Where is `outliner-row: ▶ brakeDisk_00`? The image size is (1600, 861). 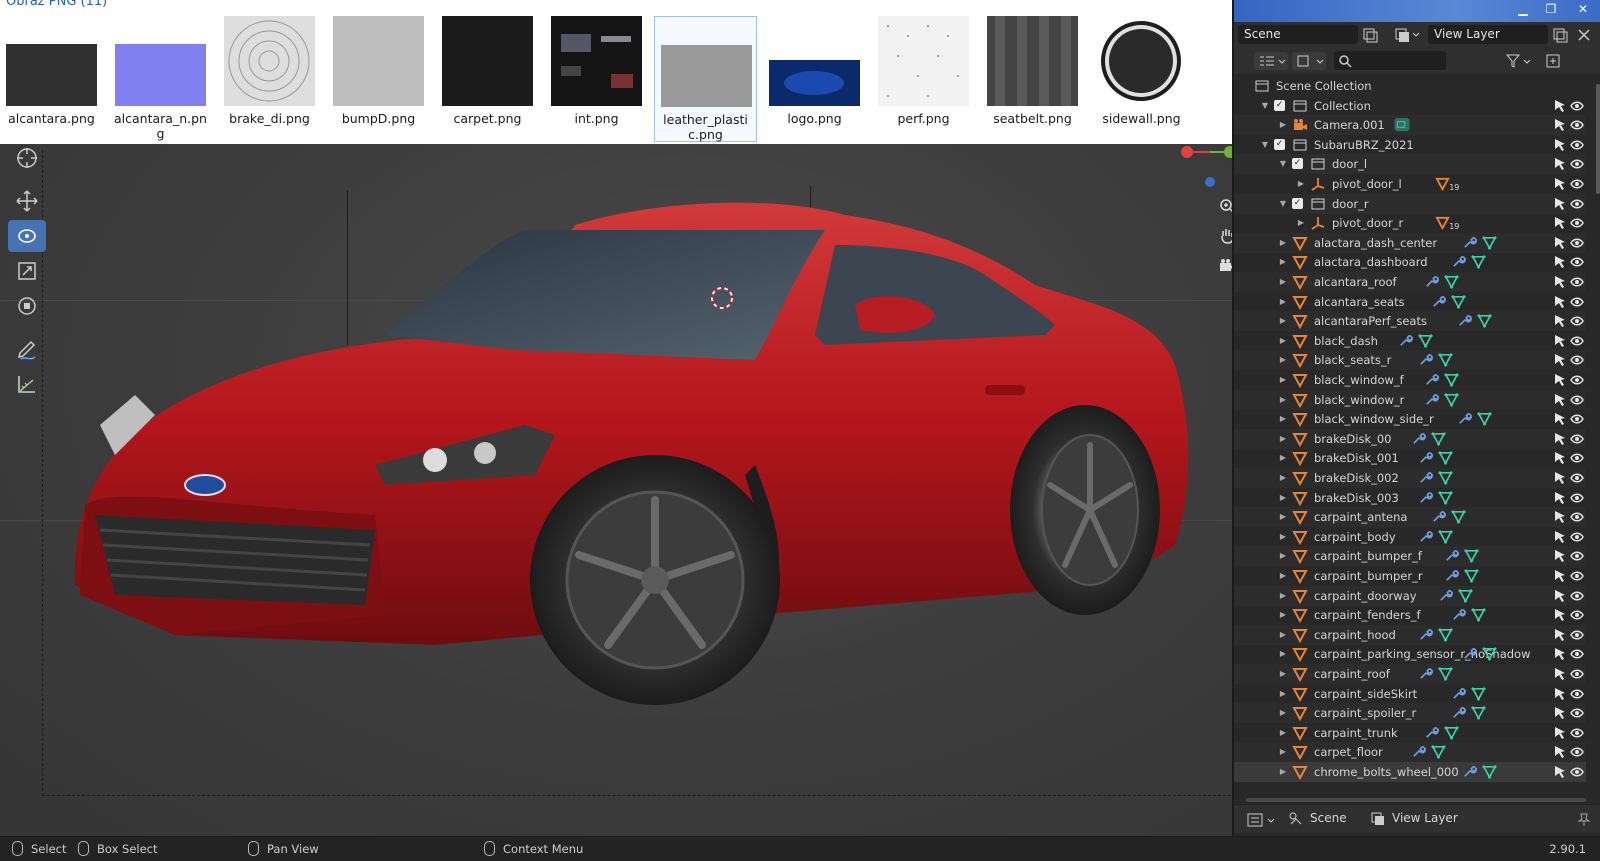 outliner-row: ▶ brakeDisk_00 is located at coordinates (1410, 438).